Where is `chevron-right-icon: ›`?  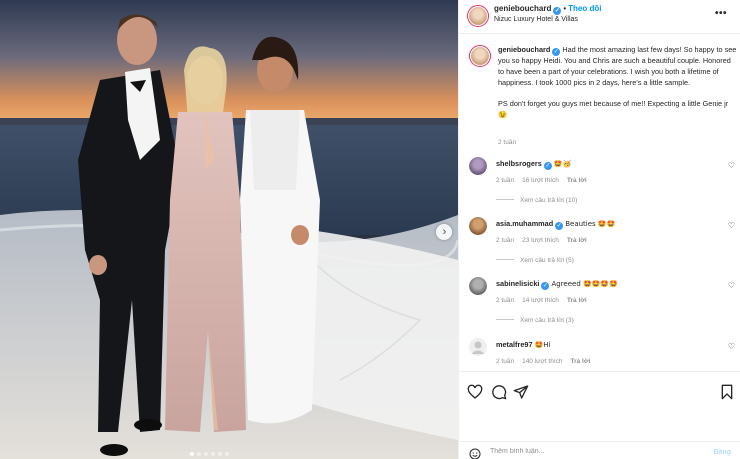 chevron-right-icon: › is located at coordinates (444, 231).